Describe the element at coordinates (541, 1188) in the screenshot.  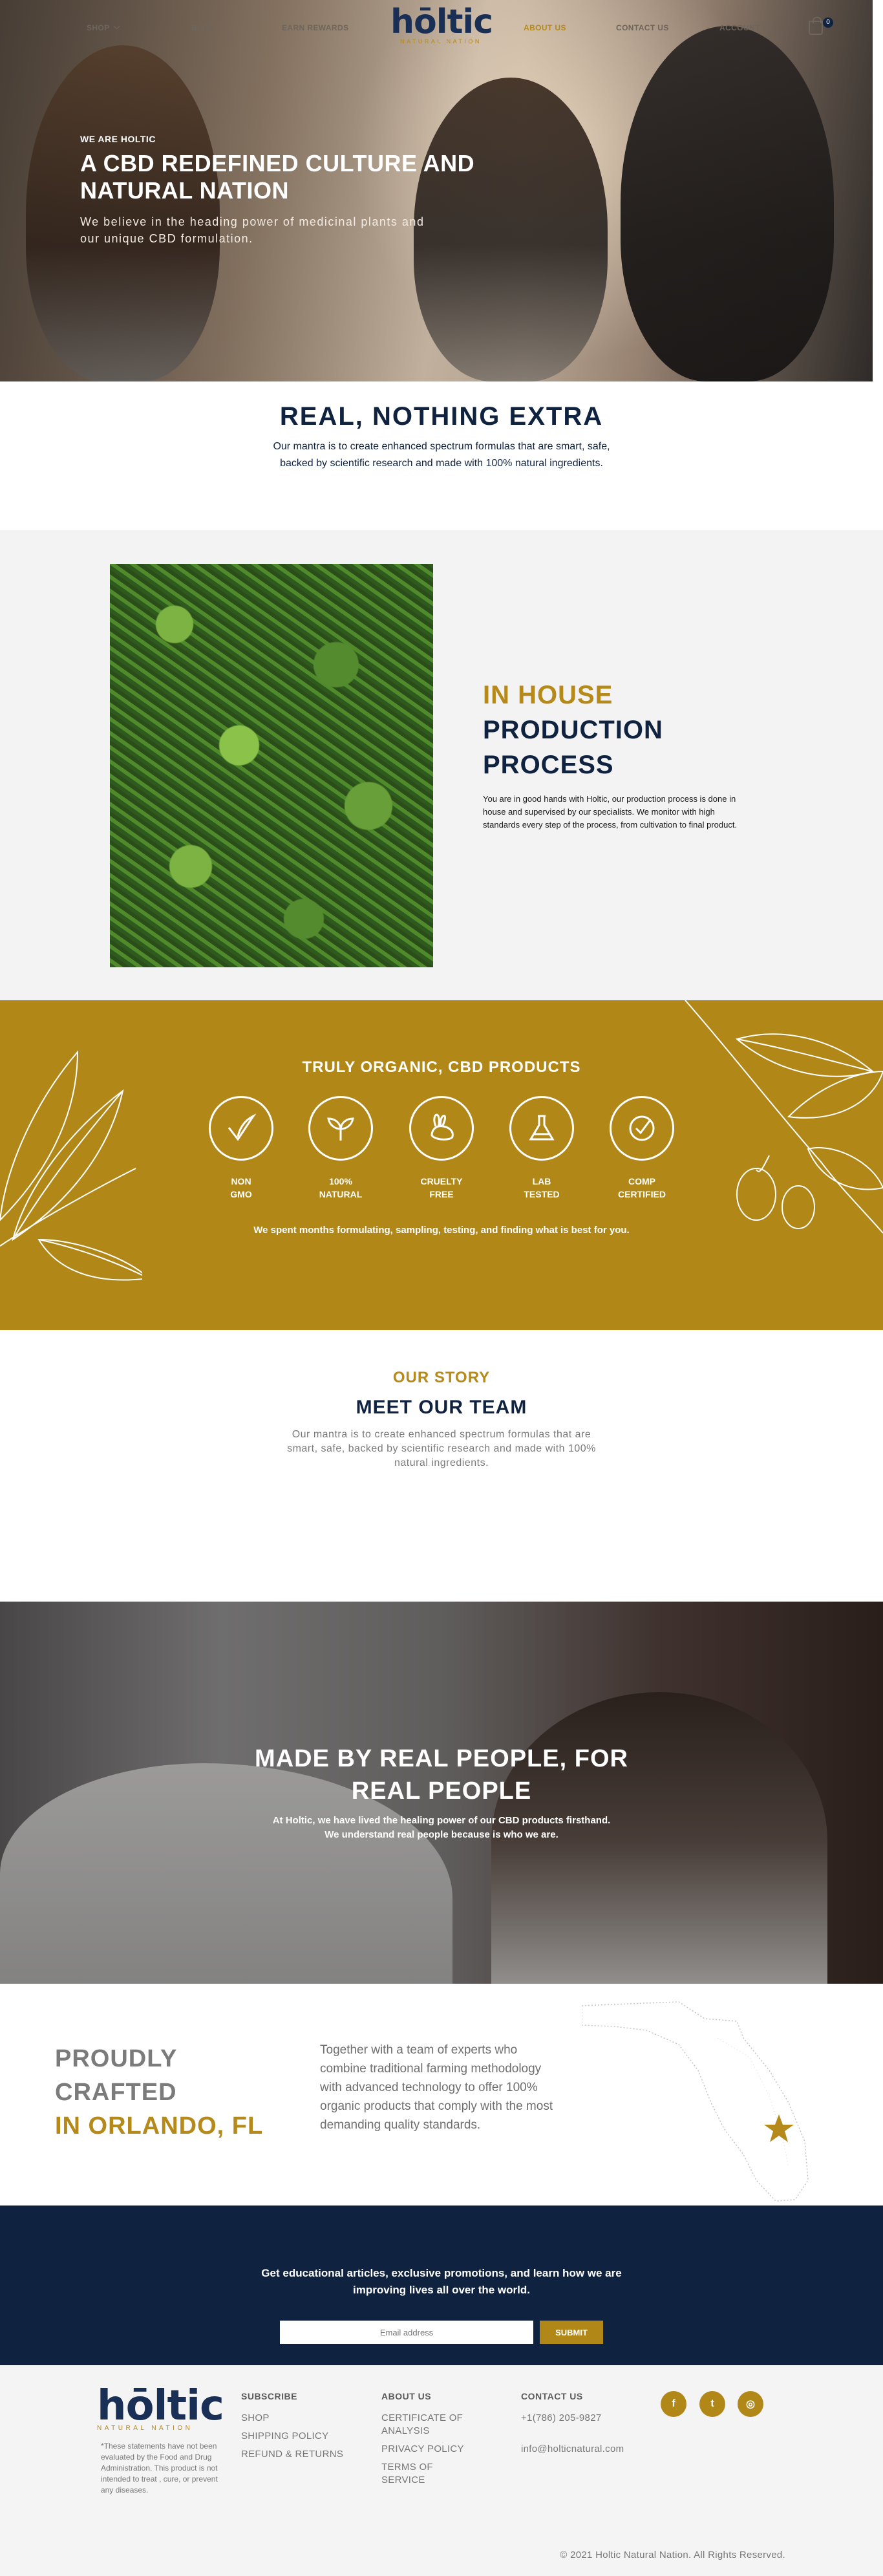
I see `badge-label: LAB TESTED` at that location.